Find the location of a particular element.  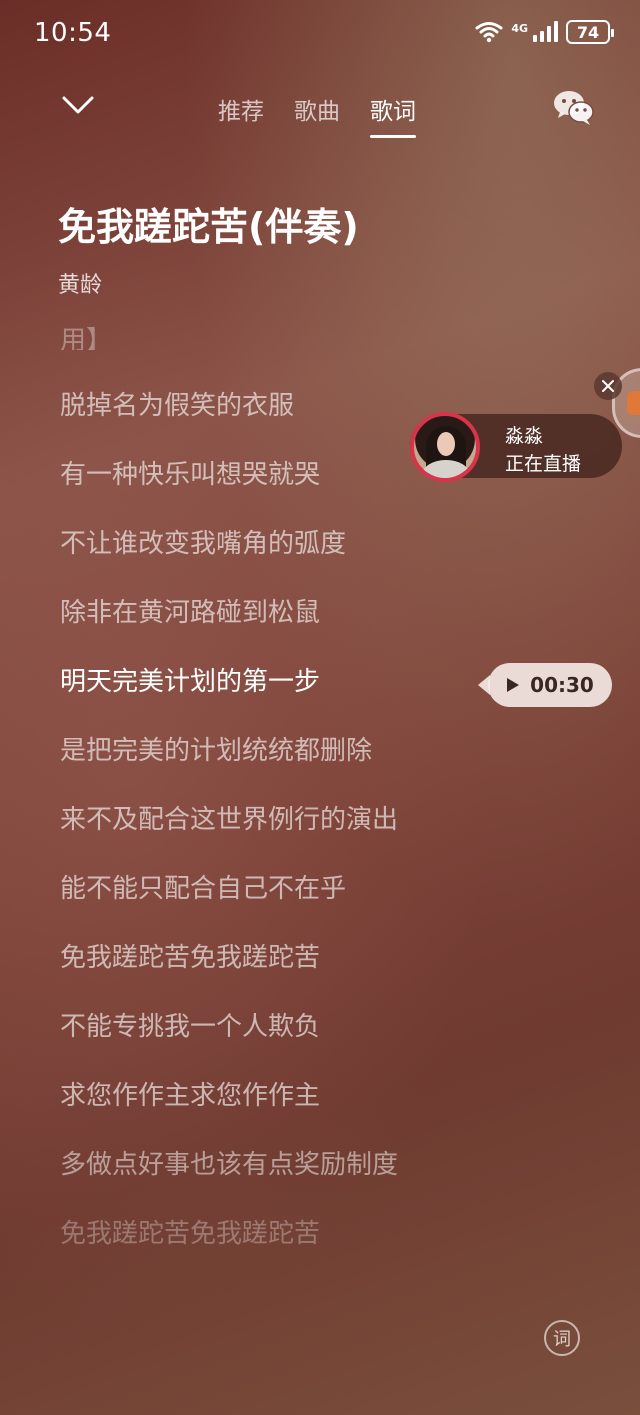

close-live-button is located at coordinates (608, 386).